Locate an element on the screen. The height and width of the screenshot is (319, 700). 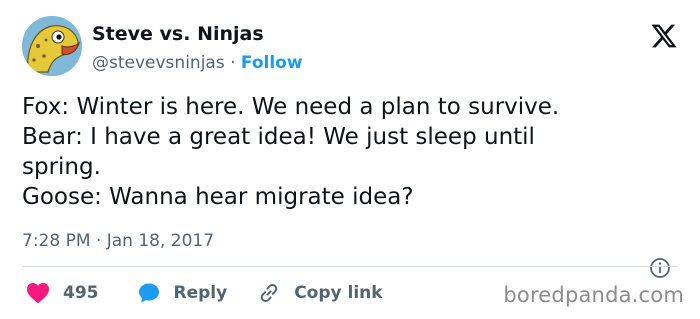
fish-cartoon-avatar-icon is located at coordinates (52, 46).